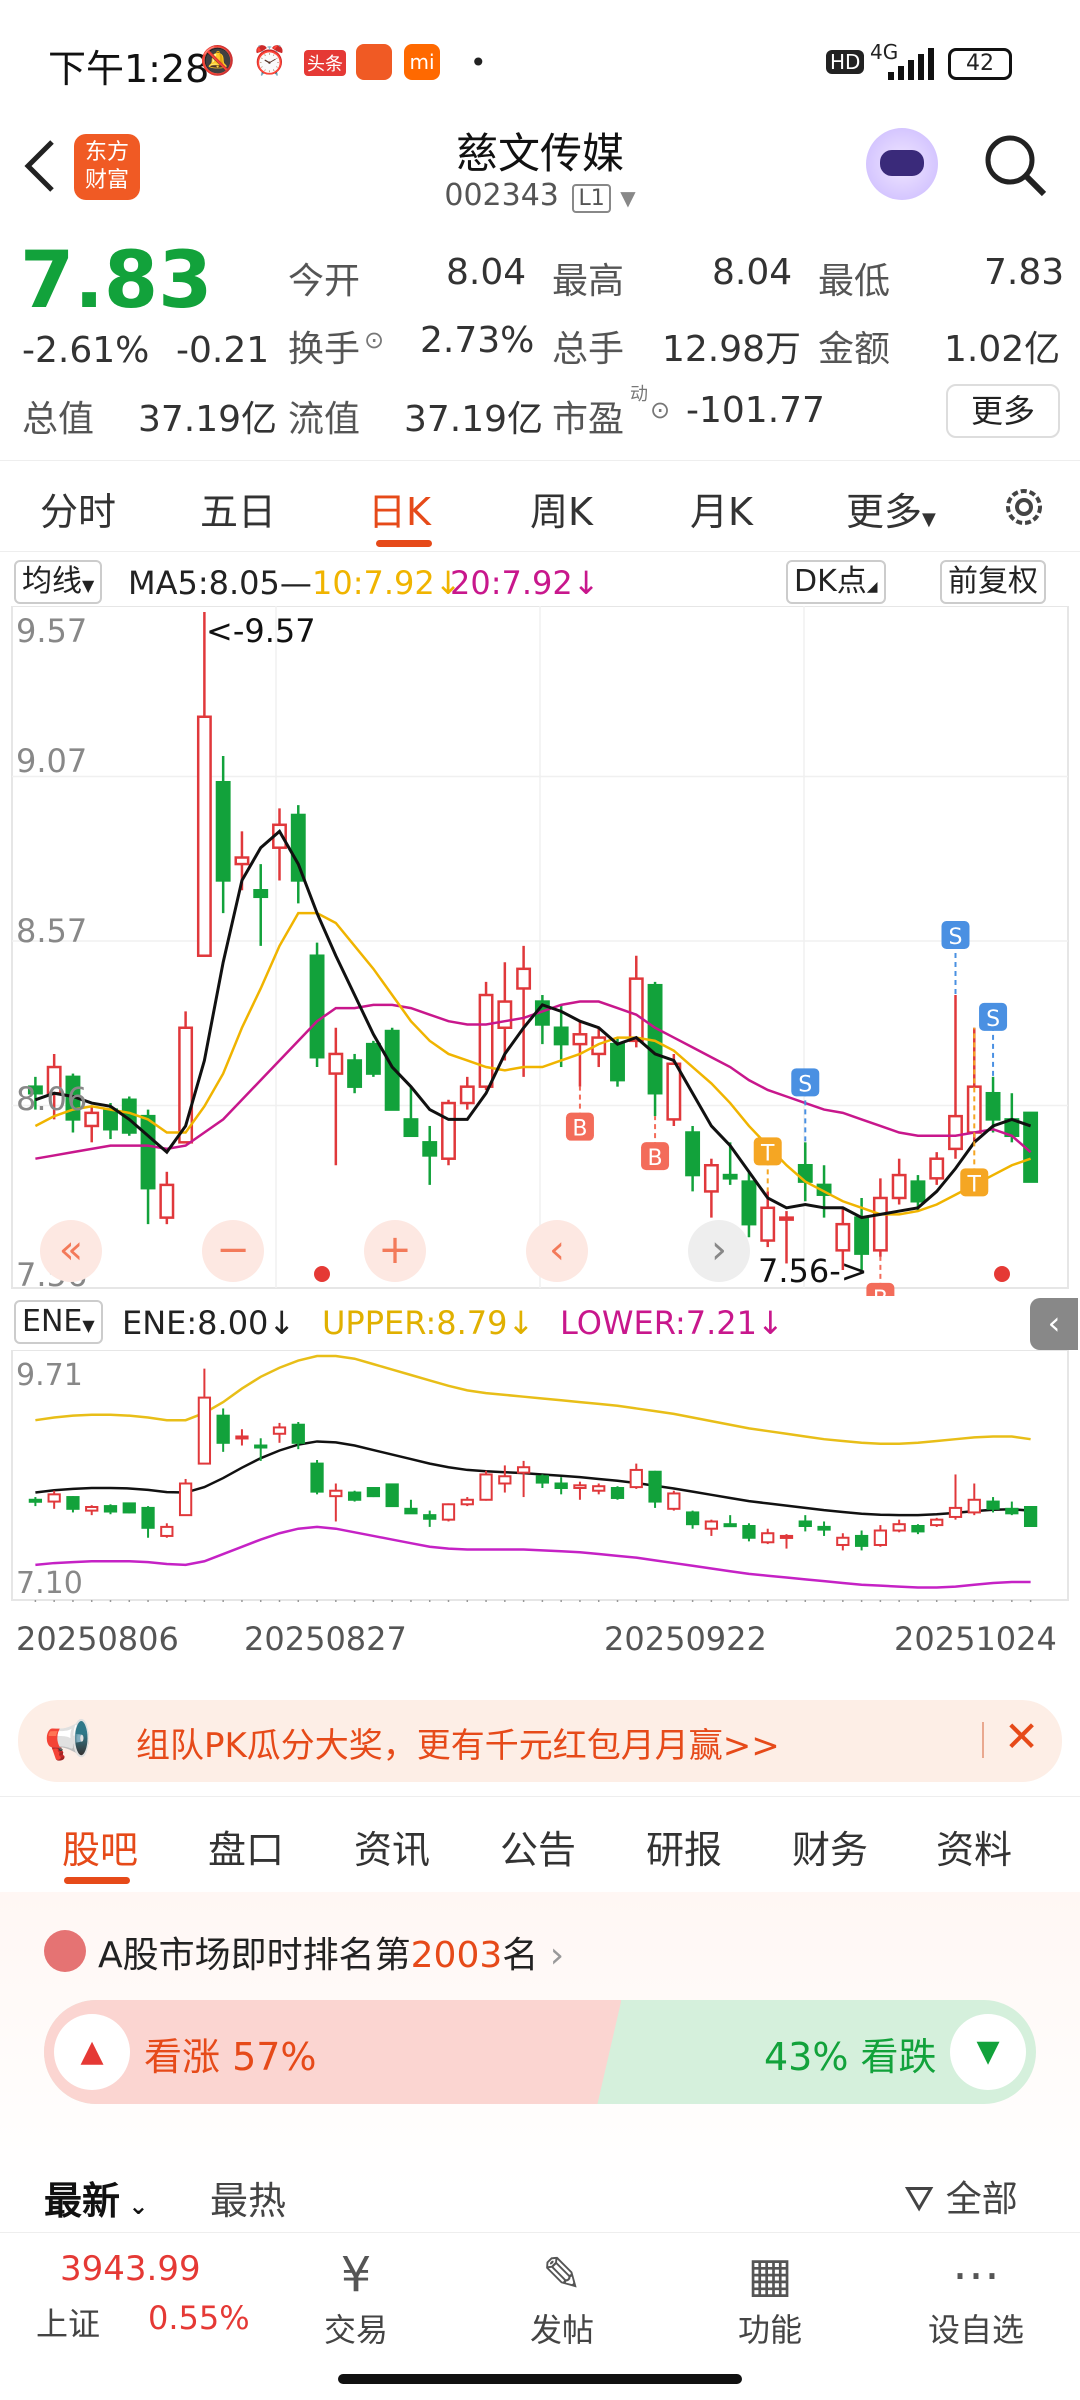 This screenshot has width=1080, height=2400. I want to click on change-percent: -2.61%, so click(86, 350).